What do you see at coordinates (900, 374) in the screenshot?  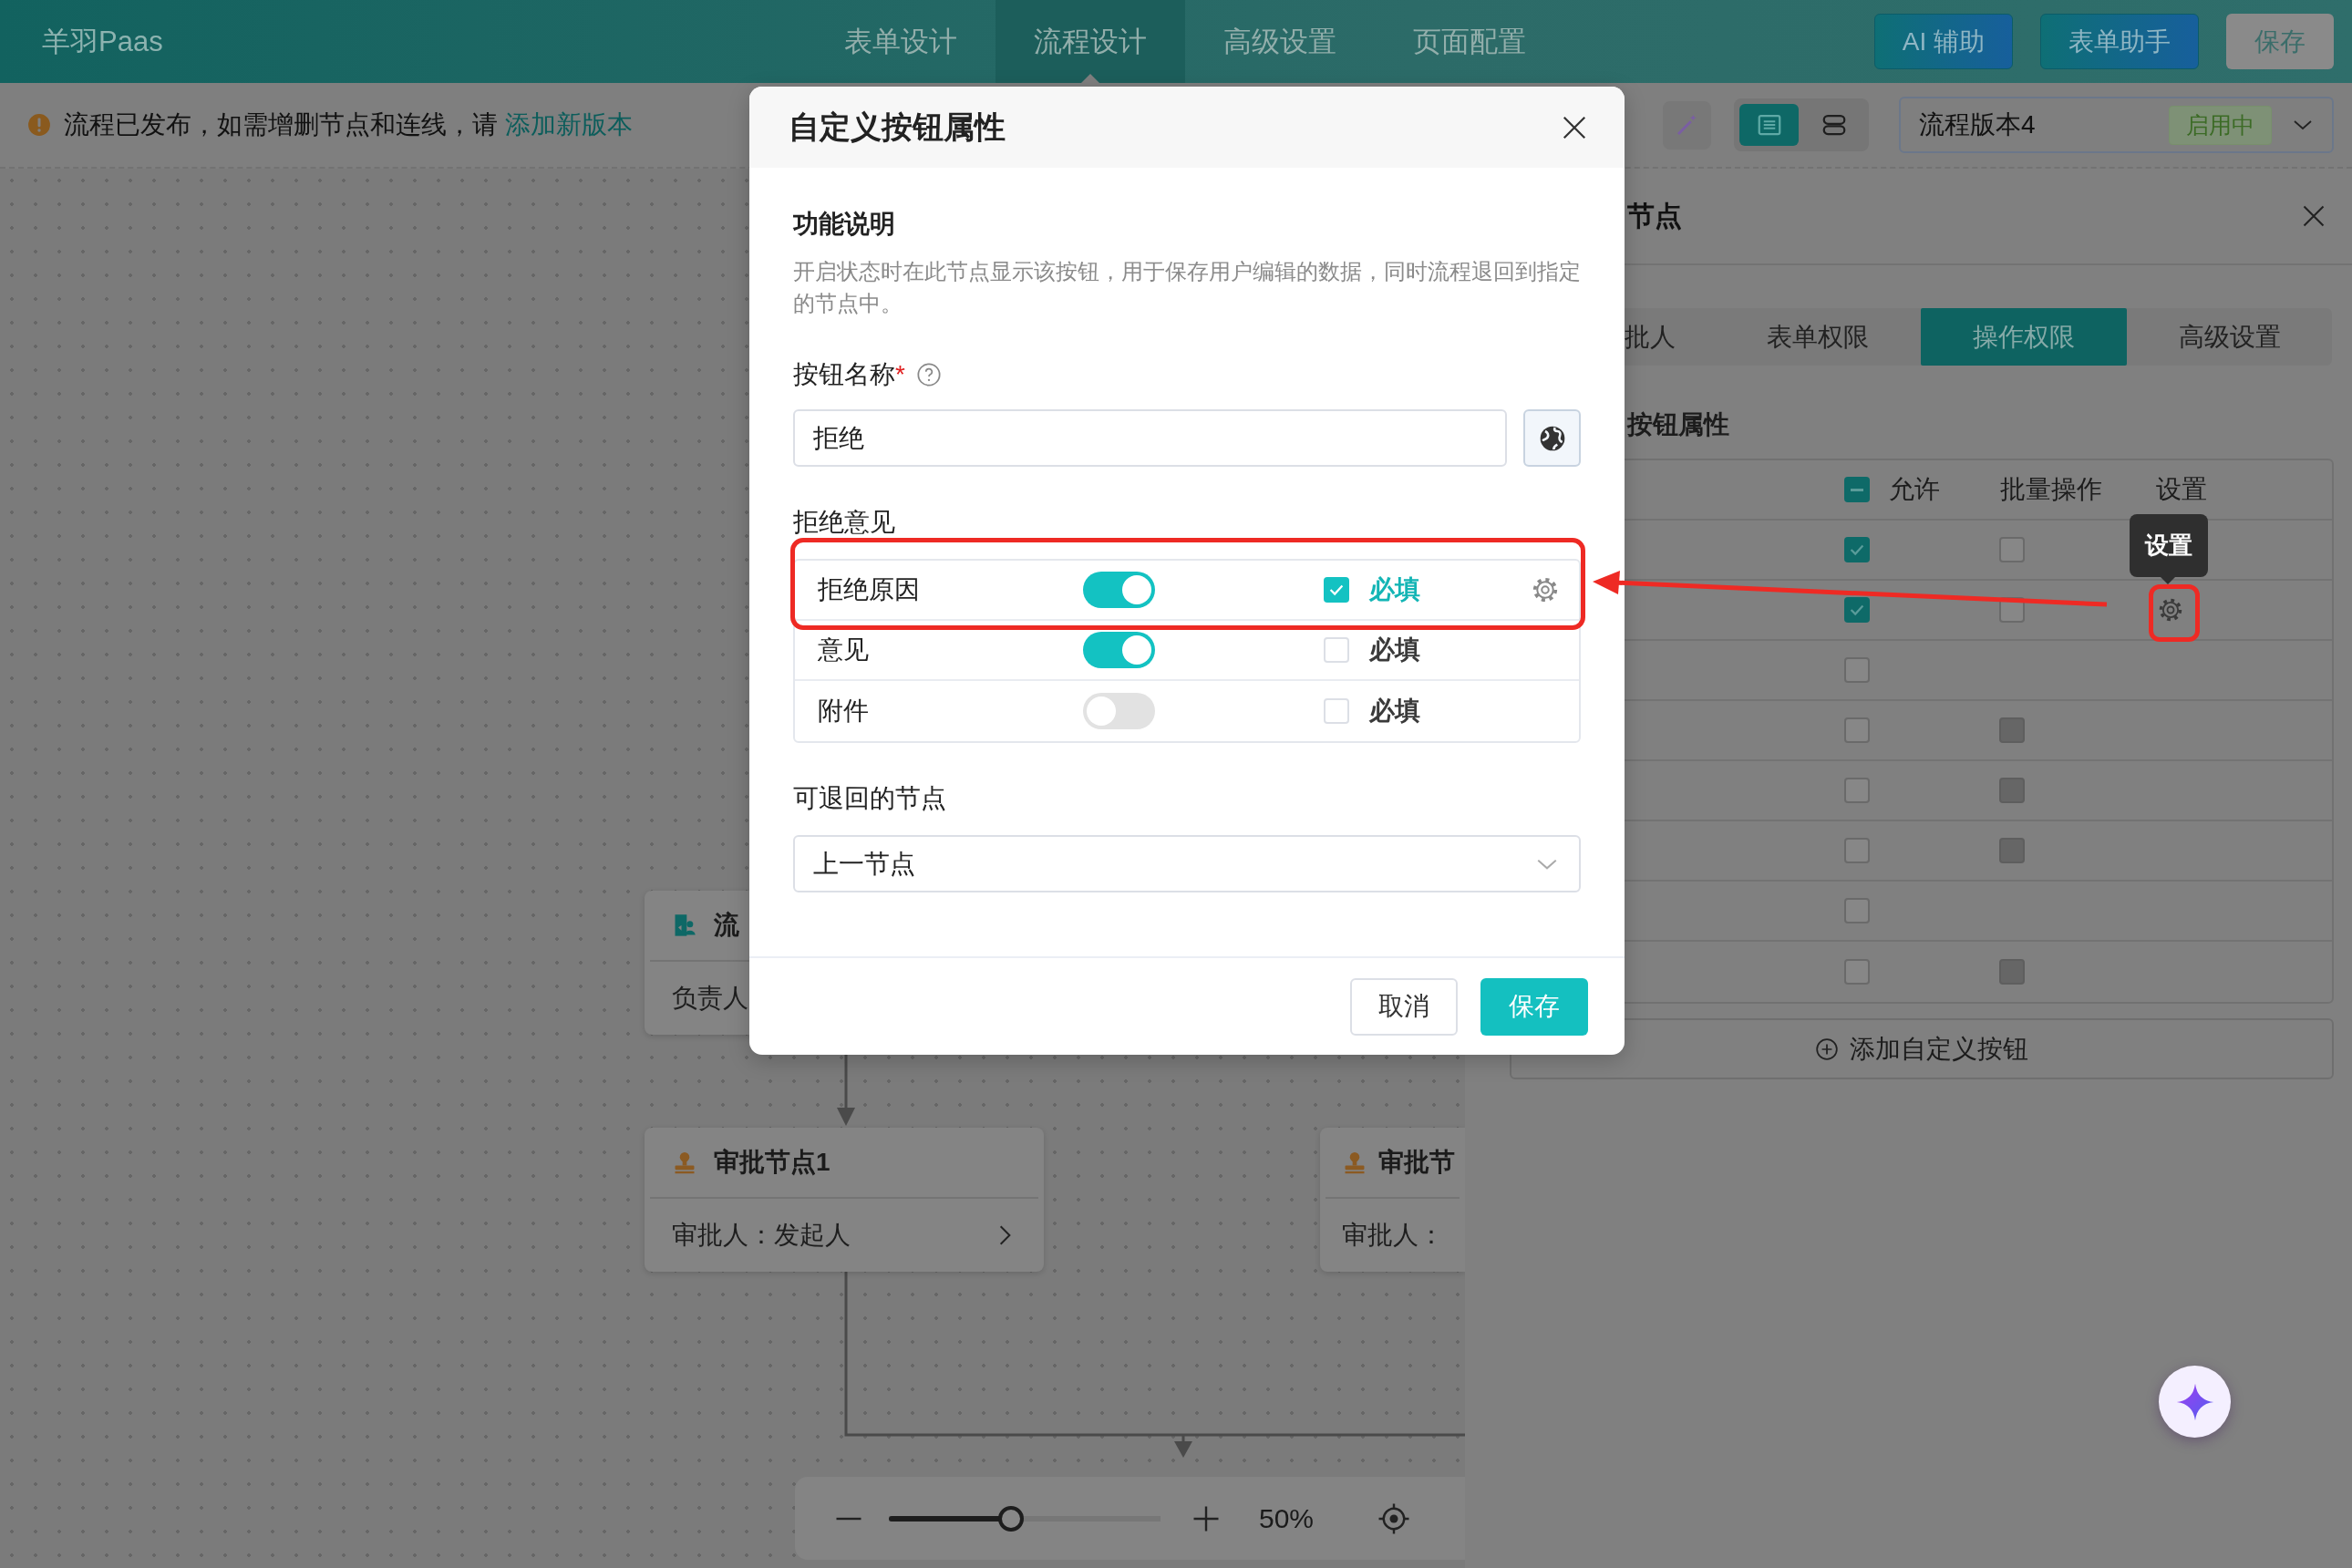 I see `required-mark: *` at bounding box center [900, 374].